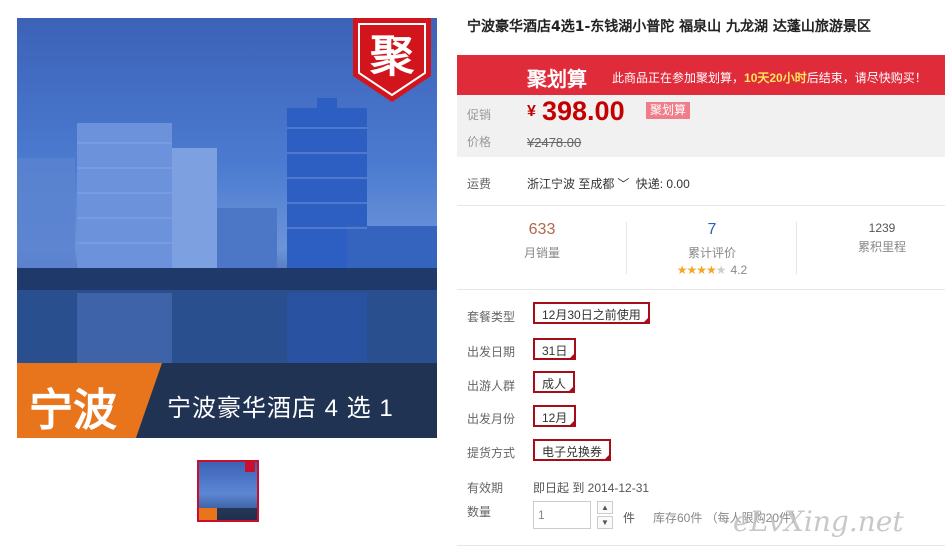 This screenshot has height=555, width=945. Describe the element at coordinates (583, 111) in the screenshot. I see `promo-price: 398.00` at that location.